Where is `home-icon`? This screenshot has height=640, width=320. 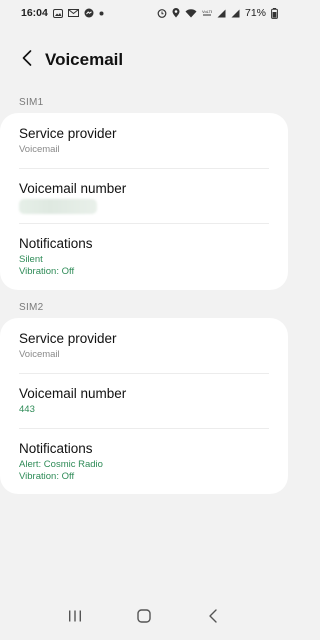
home-icon is located at coordinates (144, 618).